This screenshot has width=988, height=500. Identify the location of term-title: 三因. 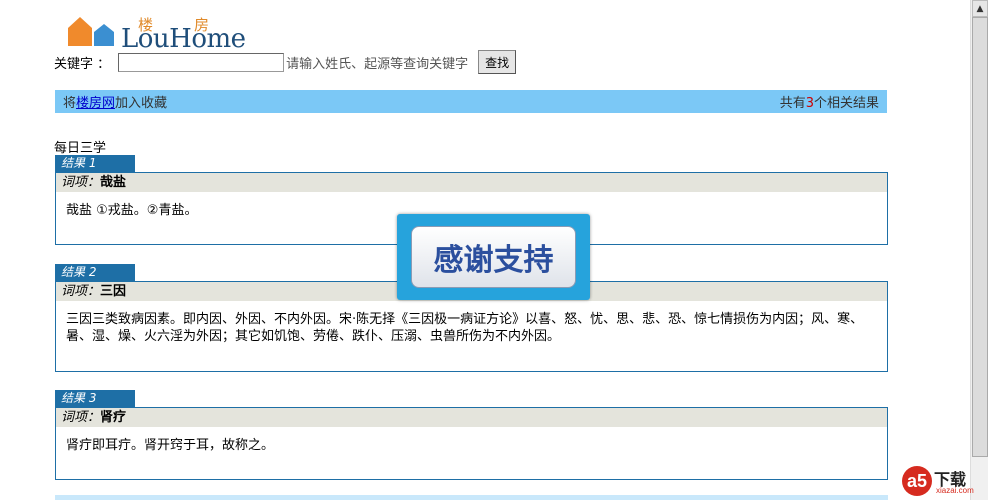
(113, 291).